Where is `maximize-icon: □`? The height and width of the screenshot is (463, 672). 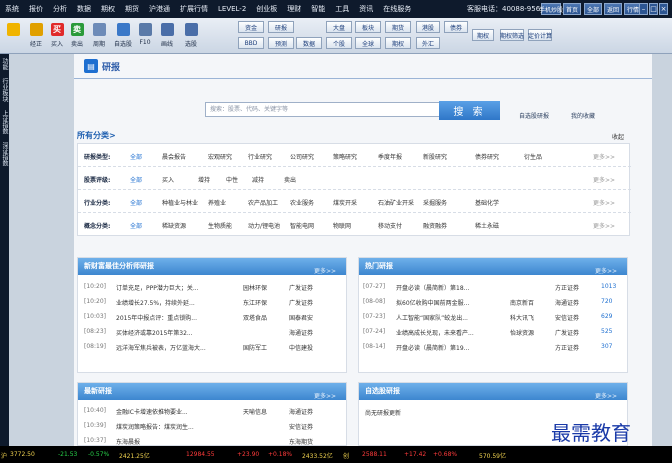
maximize-icon: □ is located at coordinates (653, 9).